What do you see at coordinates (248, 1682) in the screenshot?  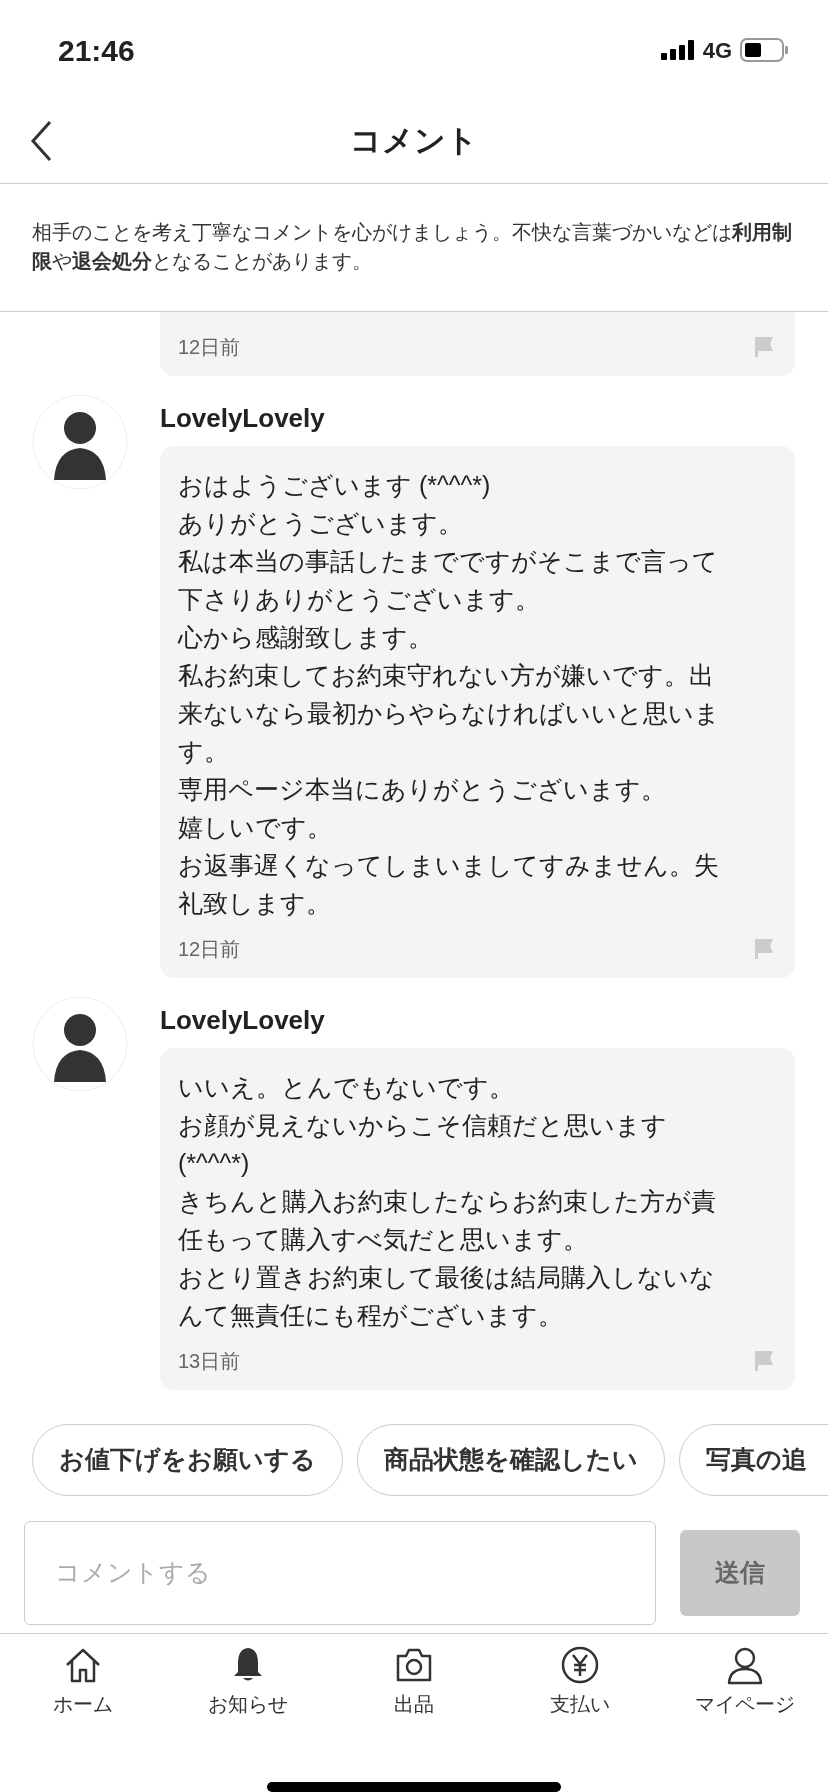 I see `tab-bar-item: お知らせ` at bounding box center [248, 1682].